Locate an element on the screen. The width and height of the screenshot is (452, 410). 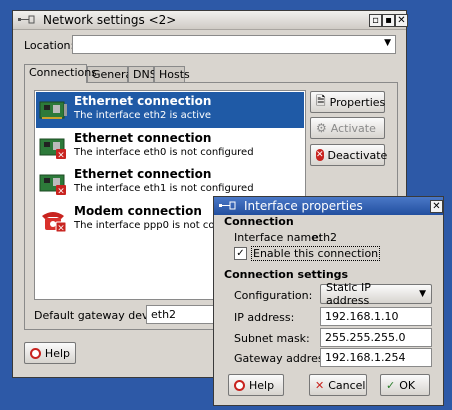
cancel-x-icon: ✕ is located at coordinates (320, 385).